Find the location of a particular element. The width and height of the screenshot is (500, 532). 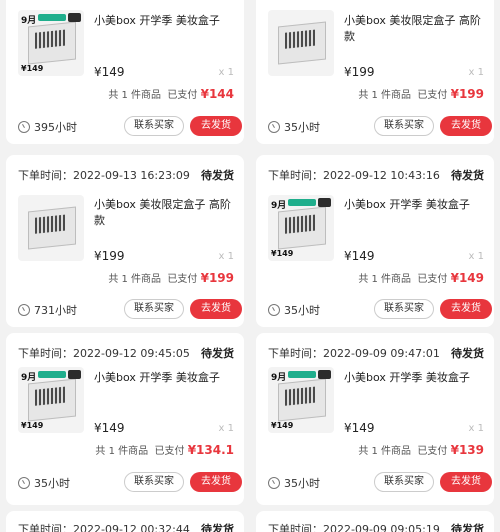

order-time: 下单时间：2022-09-12 09:45:05 is located at coordinates (104, 353).